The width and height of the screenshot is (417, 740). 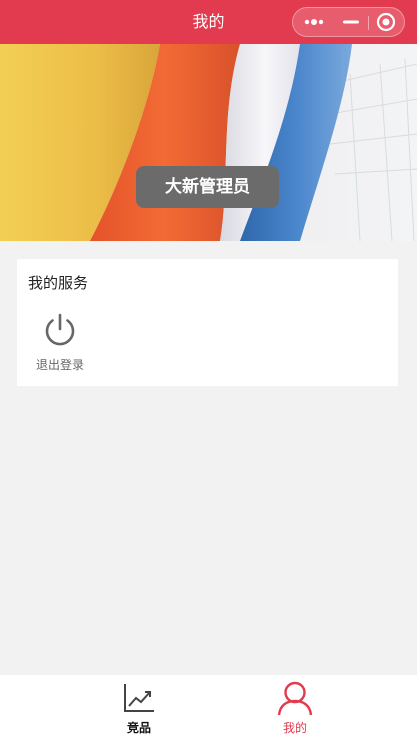 What do you see at coordinates (139, 698) in the screenshot?
I see `trend-chart-icon` at bounding box center [139, 698].